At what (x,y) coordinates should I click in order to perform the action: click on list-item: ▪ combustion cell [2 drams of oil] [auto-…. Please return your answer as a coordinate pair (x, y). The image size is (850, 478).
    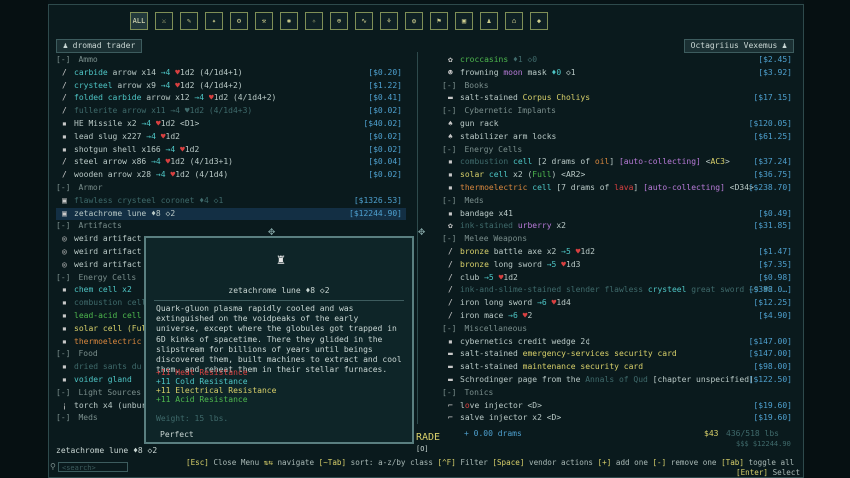
    Looking at the image, I should click on (619, 162).